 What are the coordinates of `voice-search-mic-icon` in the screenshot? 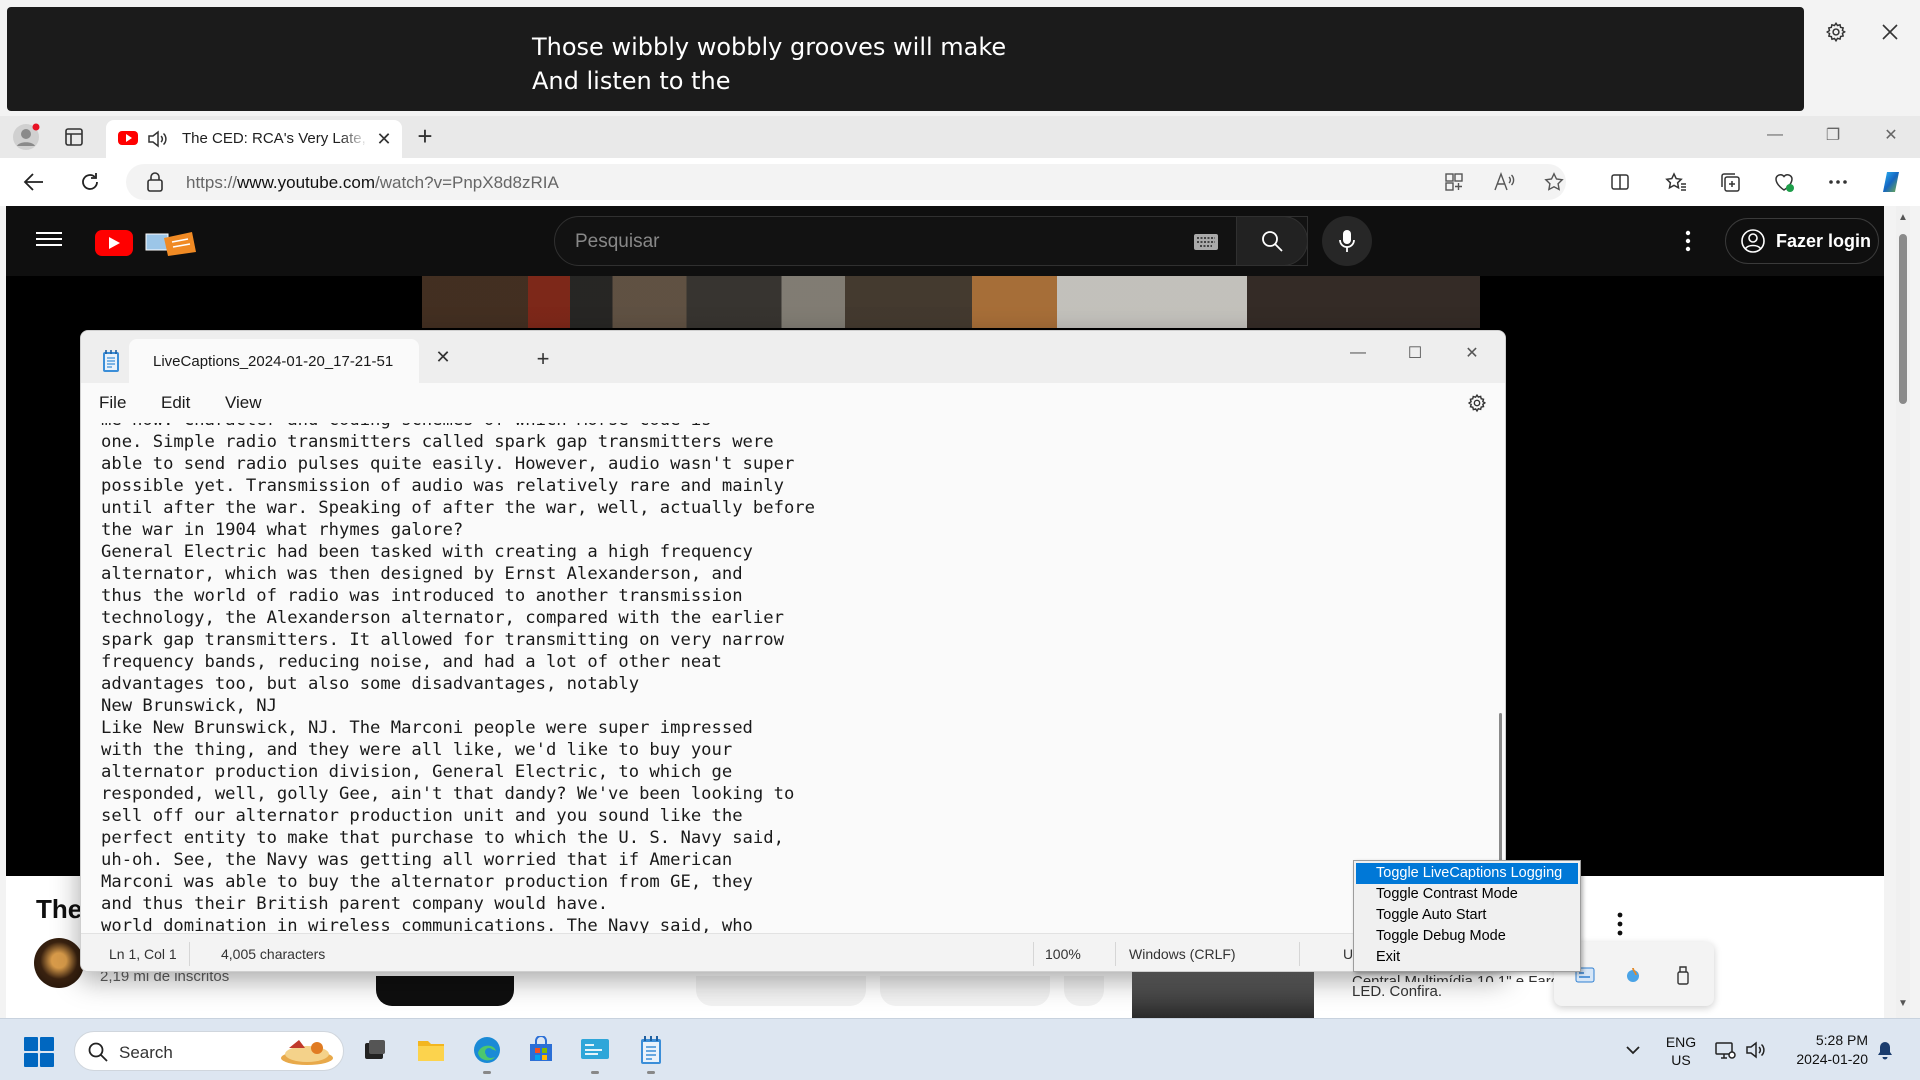 It's located at (1347, 241).